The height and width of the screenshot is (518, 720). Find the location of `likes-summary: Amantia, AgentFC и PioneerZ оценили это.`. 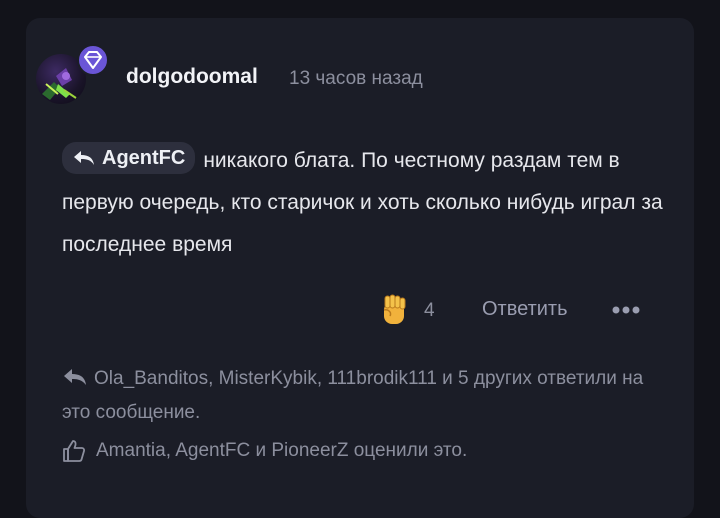

likes-summary: Amantia, AgentFC и PioneerZ оценили это. is located at coordinates (362, 451).